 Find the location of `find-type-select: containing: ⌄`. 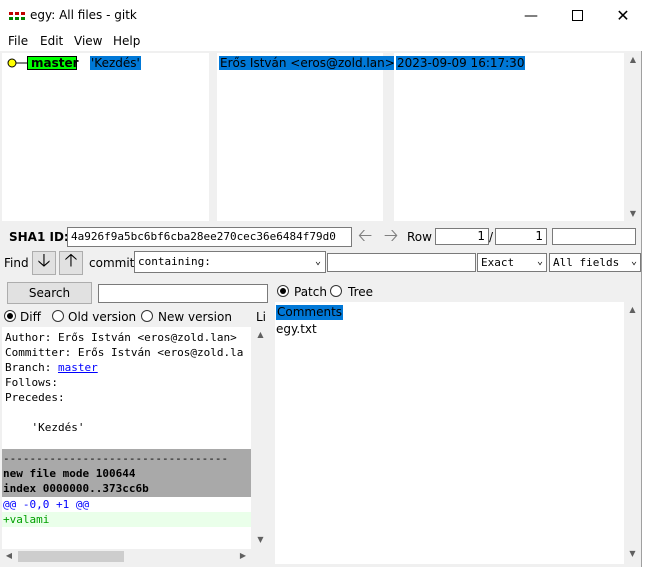

find-type-select: containing: ⌄ is located at coordinates (230, 262).